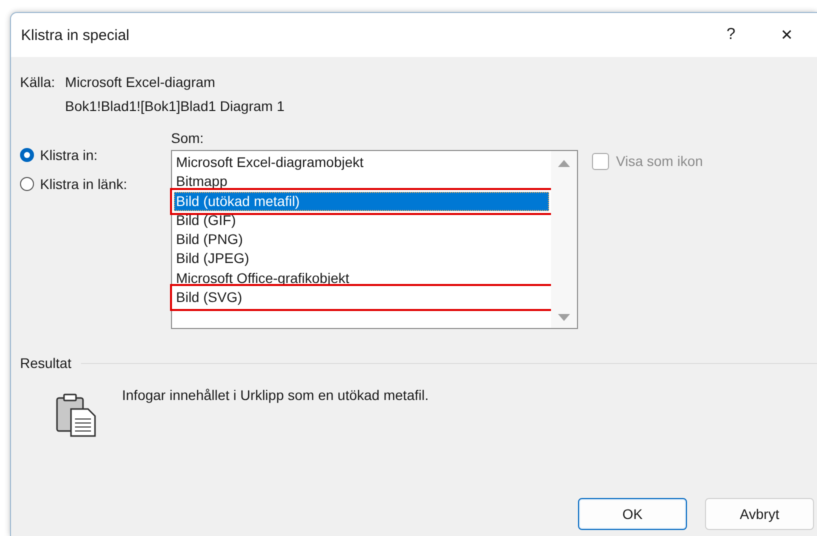  What do you see at coordinates (361, 162) in the screenshot?
I see `list-item: Microsoft Excel-diagramobjekt` at bounding box center [361, 162].